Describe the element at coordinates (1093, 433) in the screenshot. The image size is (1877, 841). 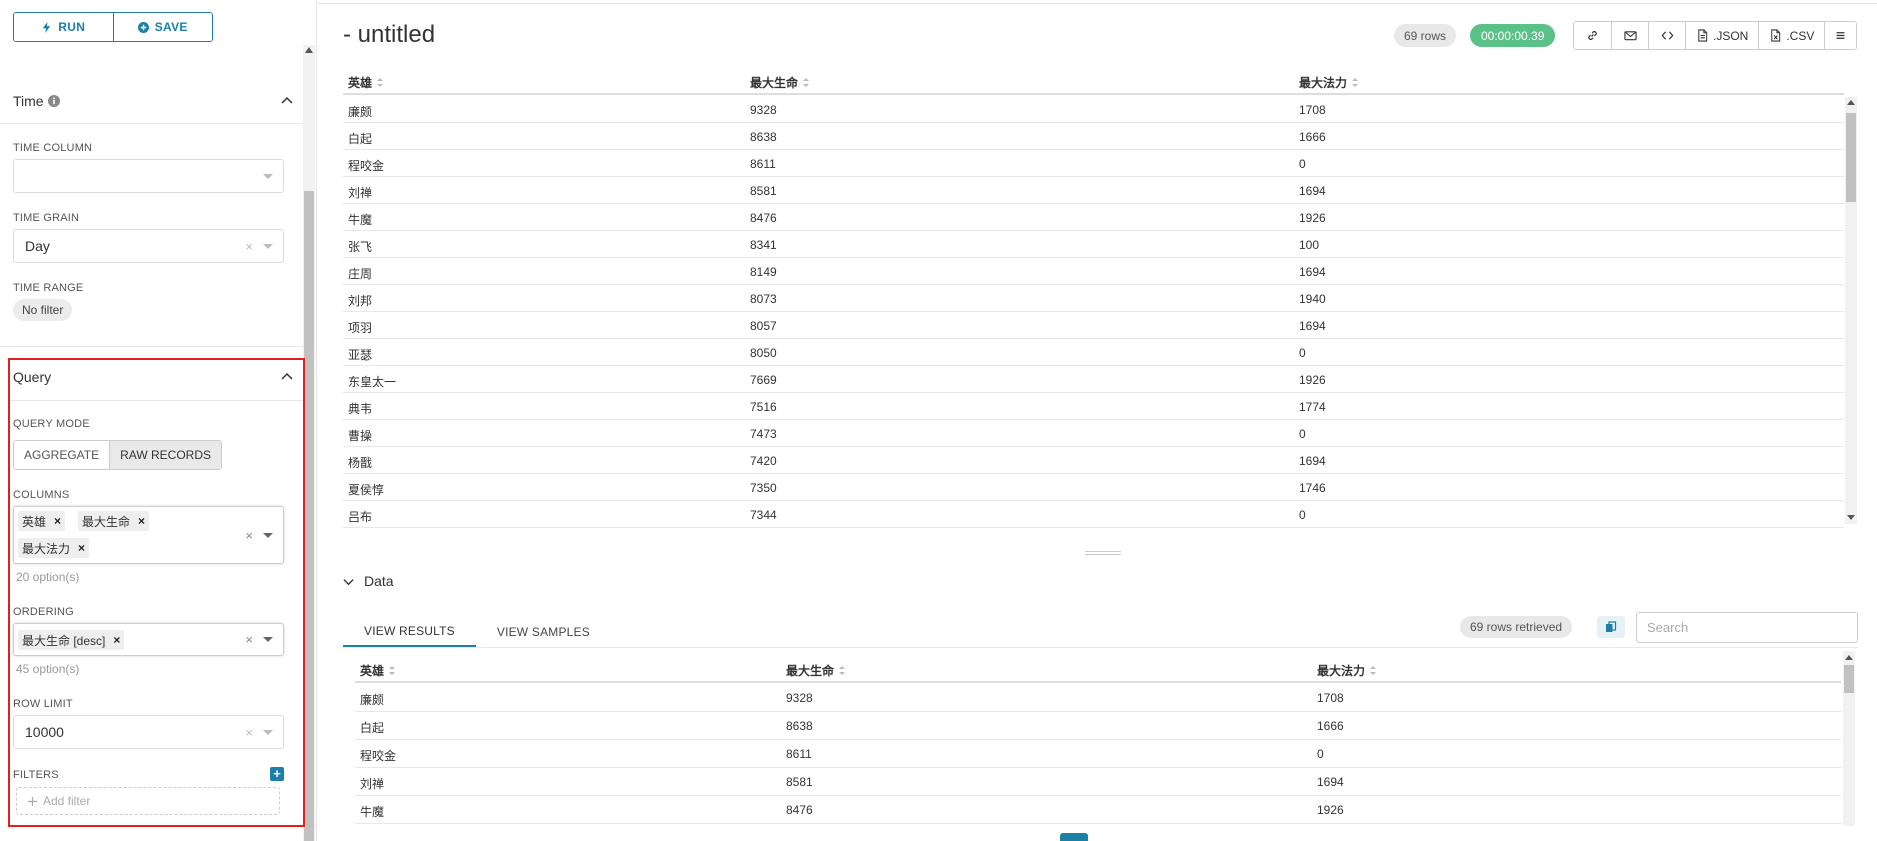
I see `table-row: 曹操 7473 0` at that location.